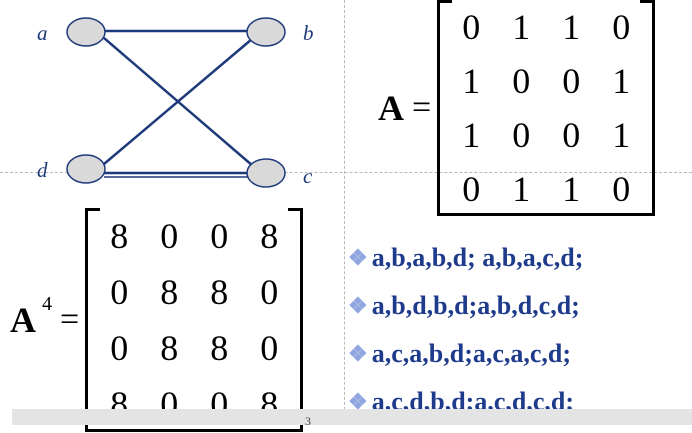 This screenshot has height=433, width=692. I want to click on vertical-guide-line, so click(344, 212).